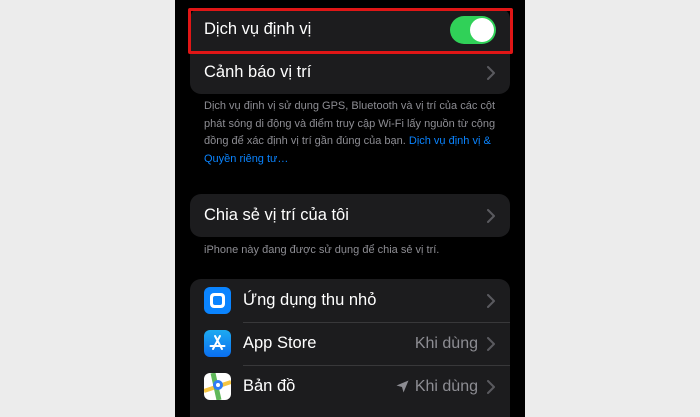 The image size is (700, 417). I want to click on app-label: Bản đồ, so click(269, 386).